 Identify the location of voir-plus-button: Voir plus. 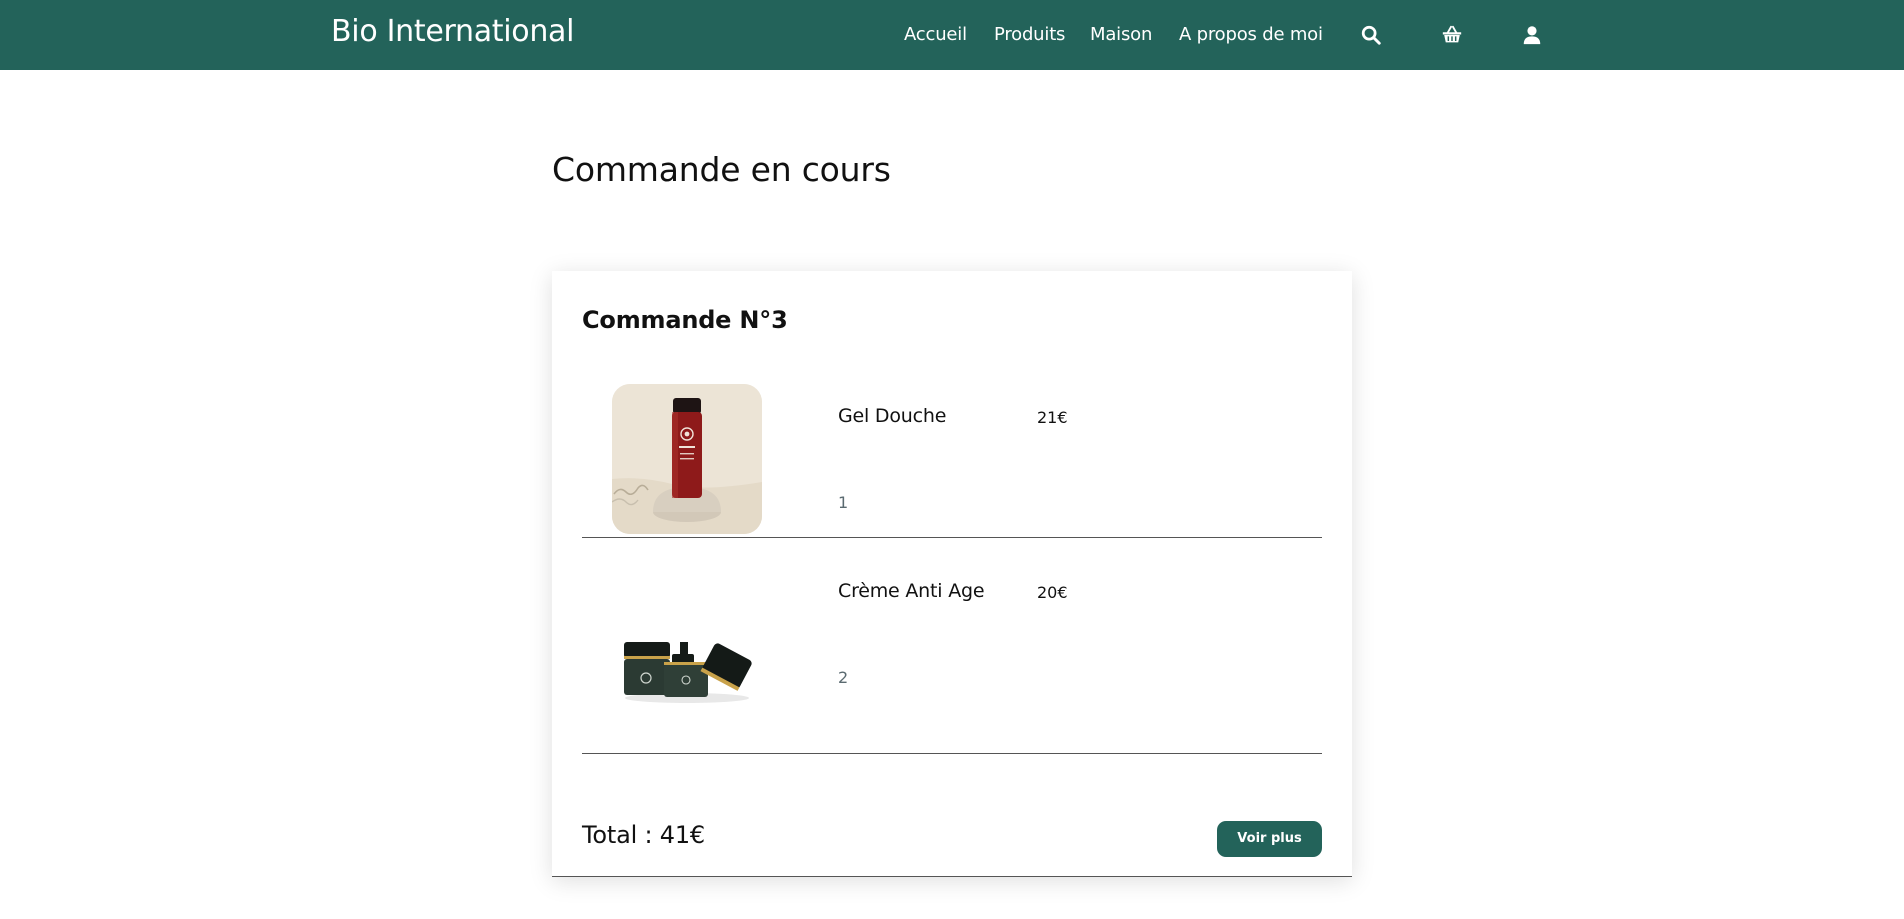
(1269, 839).